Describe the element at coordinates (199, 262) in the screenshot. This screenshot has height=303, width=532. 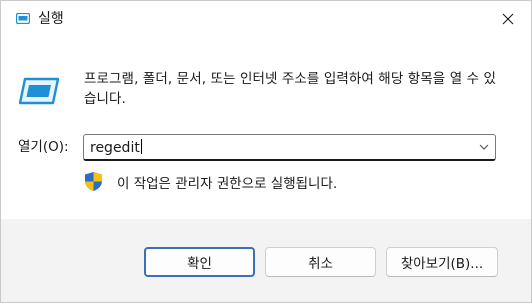
I see `ok-button: 확인` at that location.